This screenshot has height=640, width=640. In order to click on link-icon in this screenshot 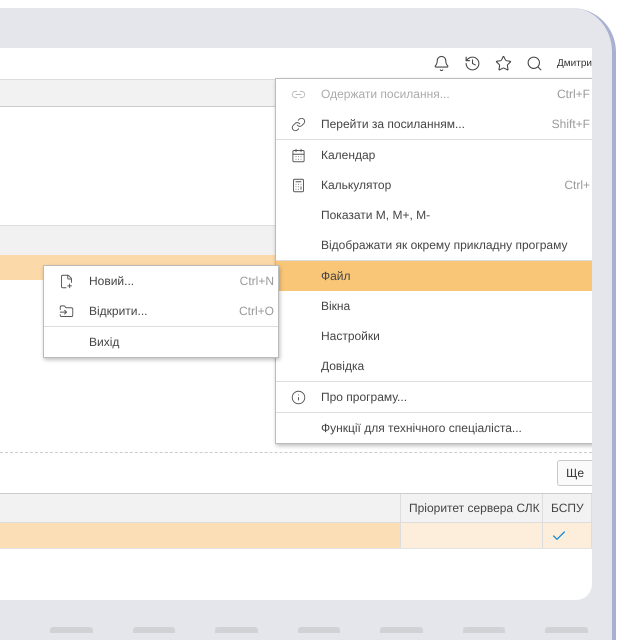, I will do `click(298, 124)`.